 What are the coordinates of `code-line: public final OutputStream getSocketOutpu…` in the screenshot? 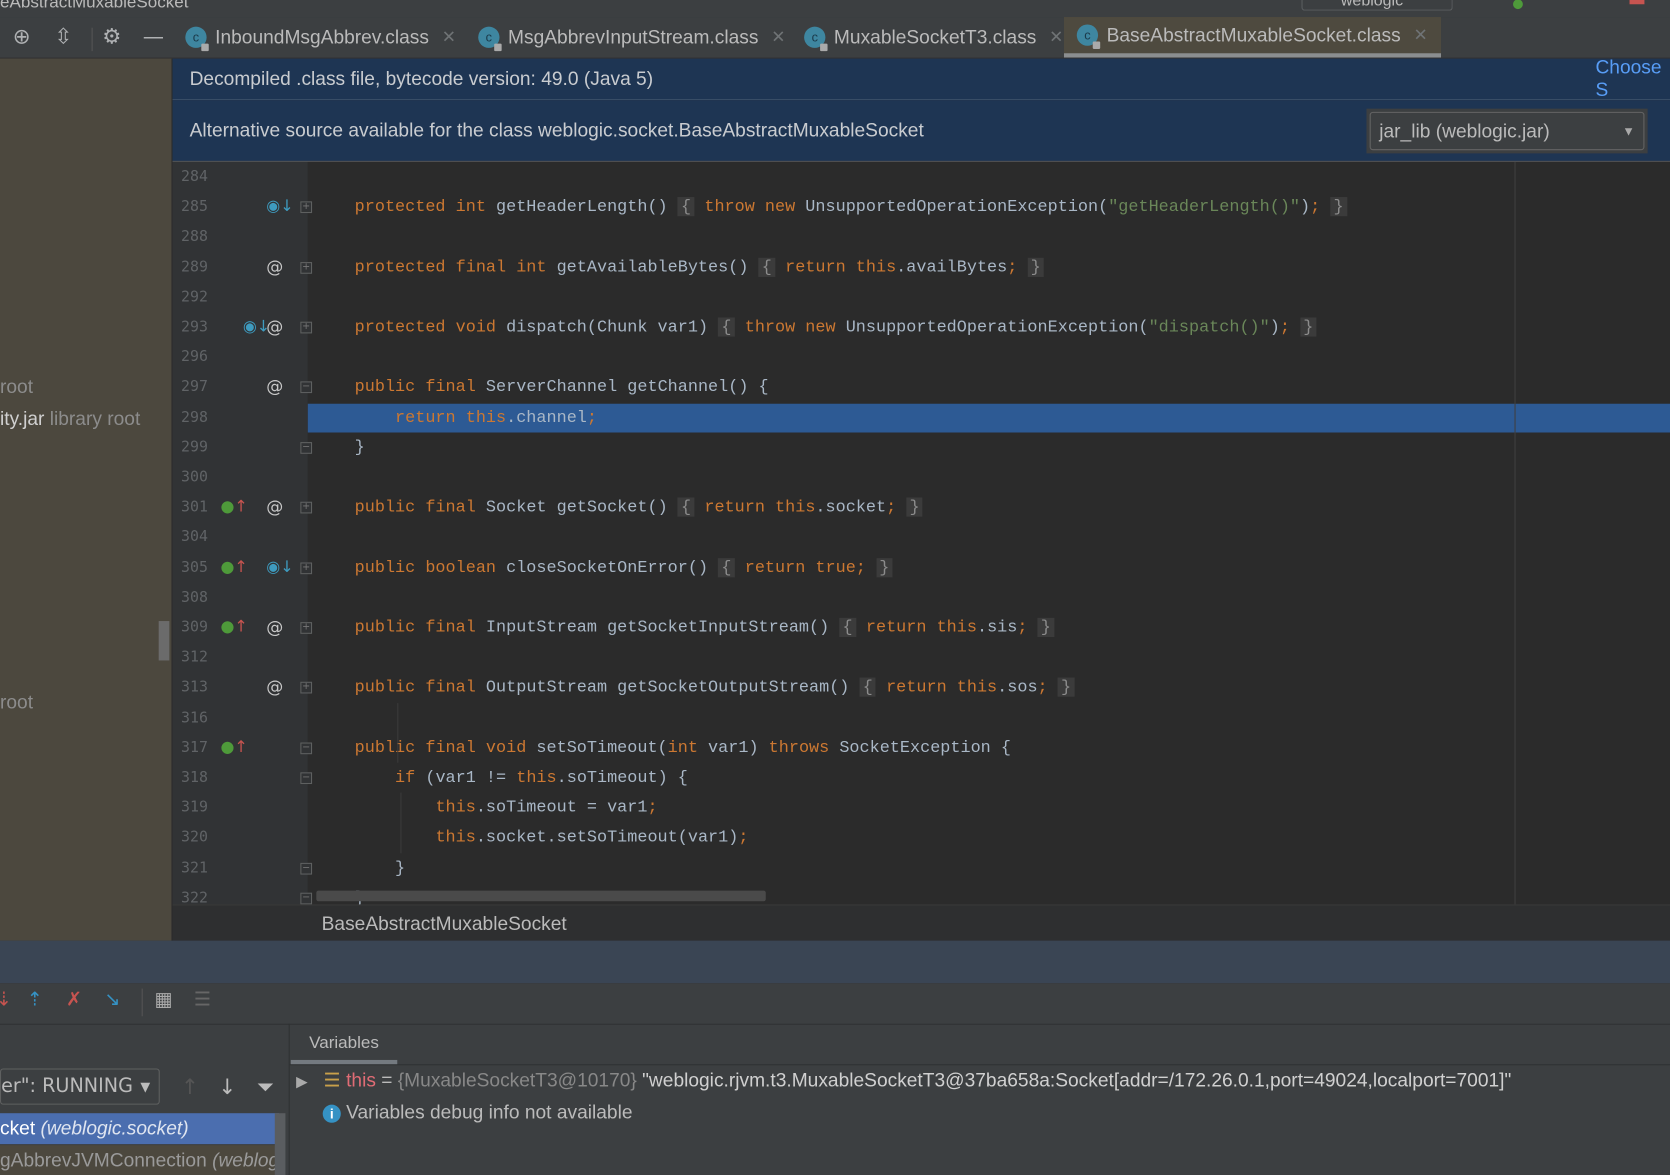 It's located at (715, 688).